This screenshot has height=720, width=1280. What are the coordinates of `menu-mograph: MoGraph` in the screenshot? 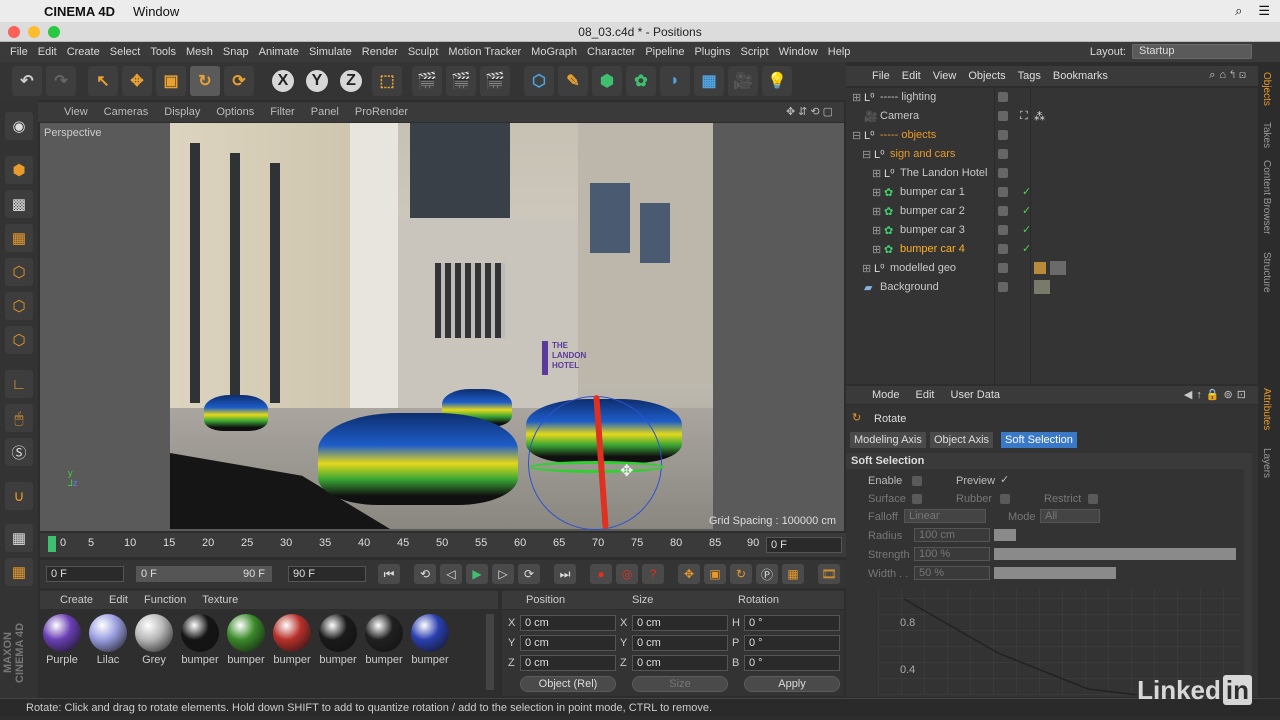 It's located at (554, 52).